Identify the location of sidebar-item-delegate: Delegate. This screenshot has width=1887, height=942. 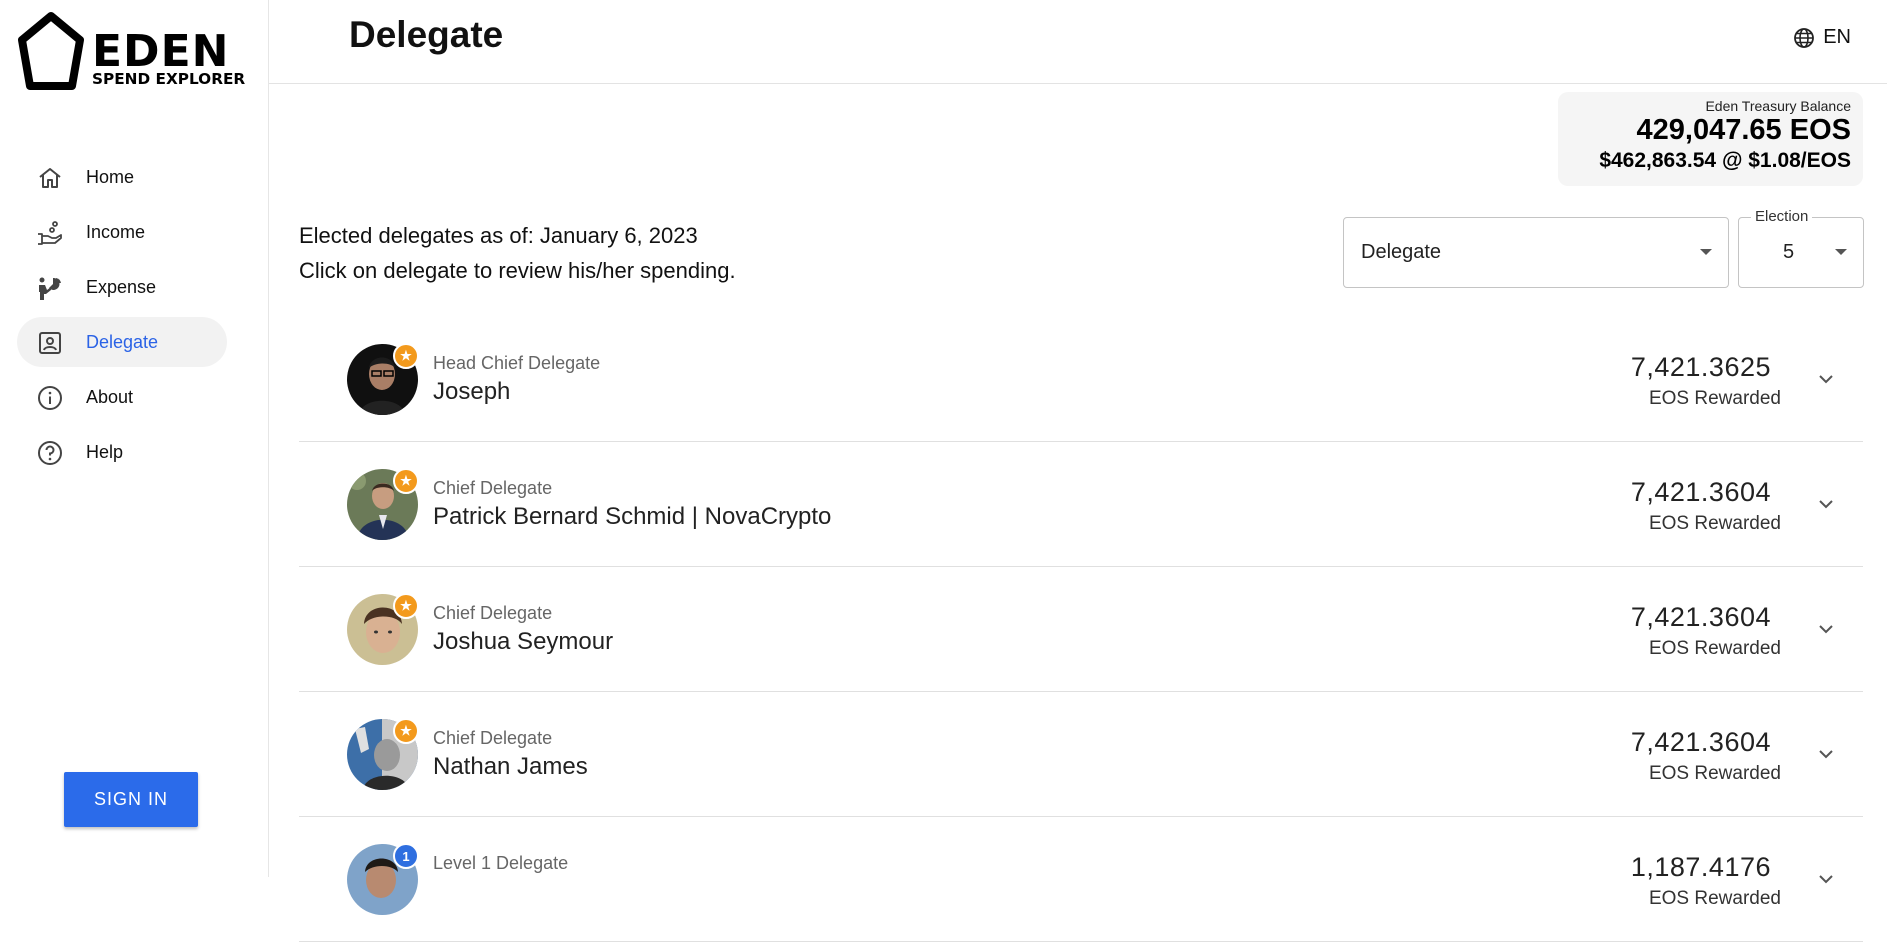
(122, 342).